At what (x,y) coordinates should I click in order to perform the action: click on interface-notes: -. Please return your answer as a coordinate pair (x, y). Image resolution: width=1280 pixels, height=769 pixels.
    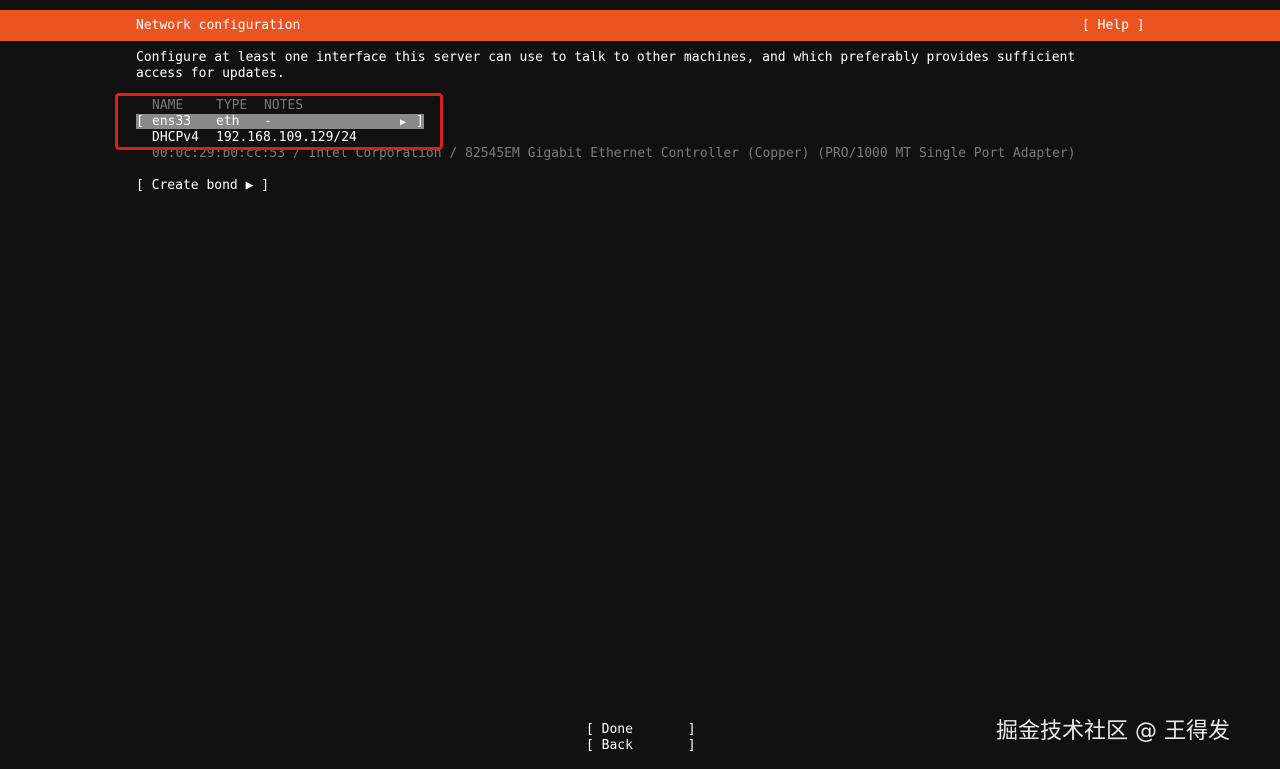
    Looking at the image, I should click on (268, 121).